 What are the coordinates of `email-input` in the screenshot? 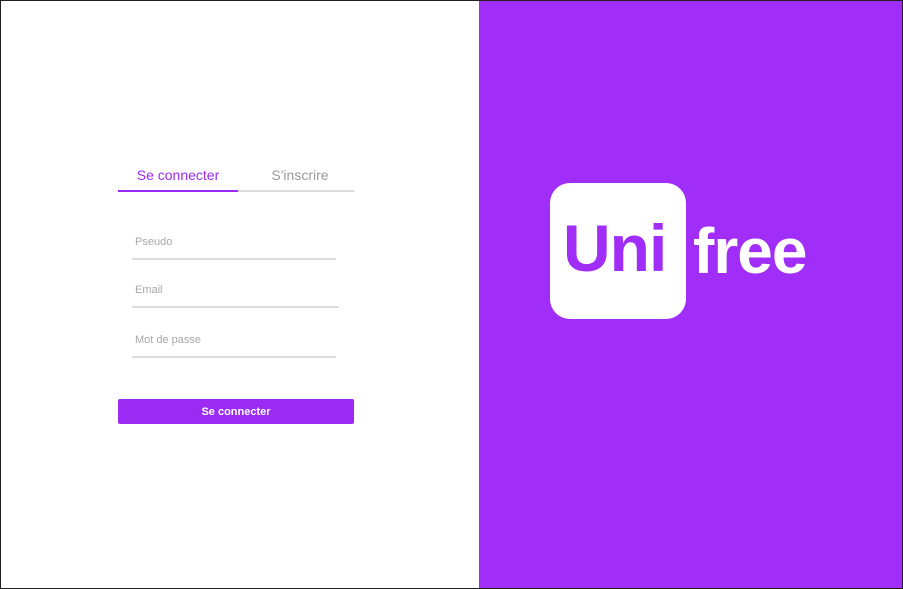 It's located at (237, 290).